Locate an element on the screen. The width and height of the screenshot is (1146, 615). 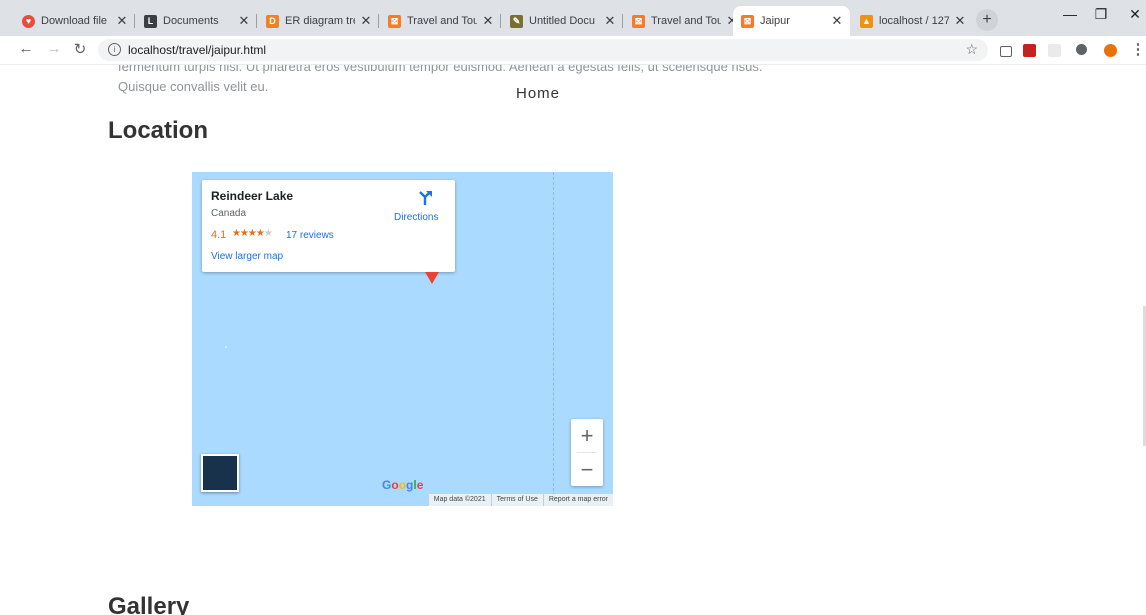
zoom-in-button: + is located at coordinates (587, 435).